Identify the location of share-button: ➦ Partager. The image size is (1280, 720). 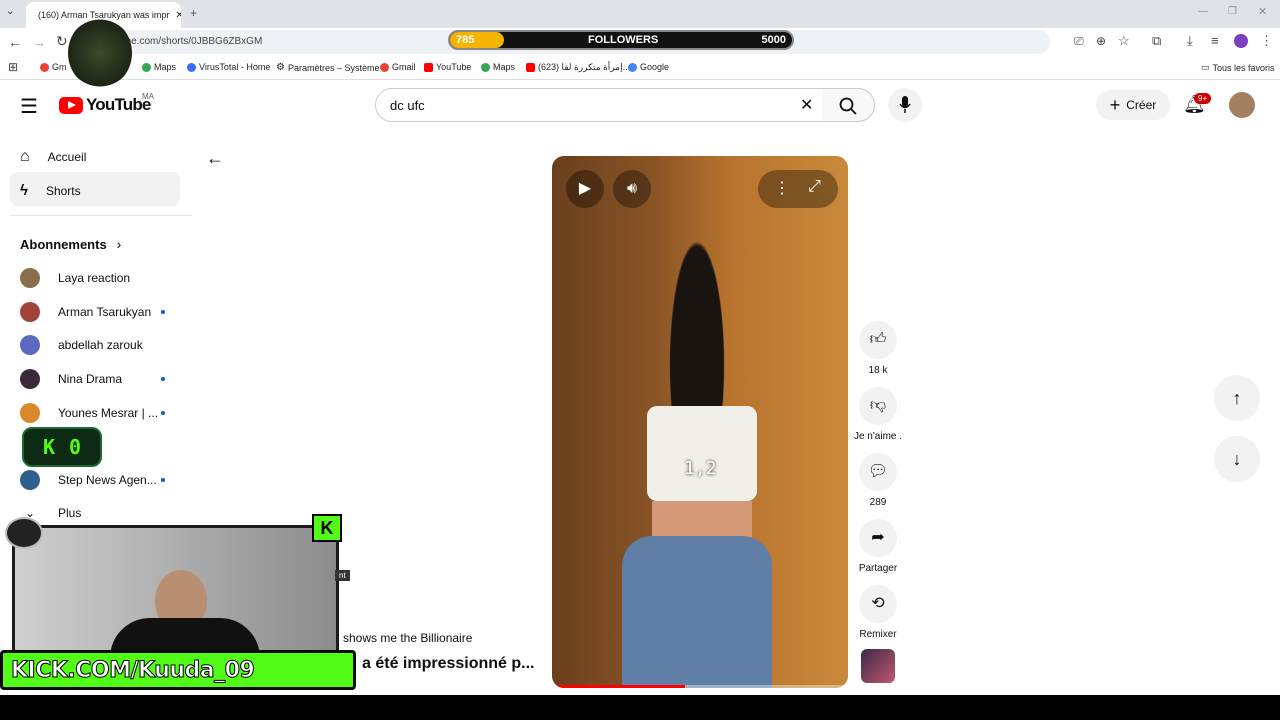
(878, 546).